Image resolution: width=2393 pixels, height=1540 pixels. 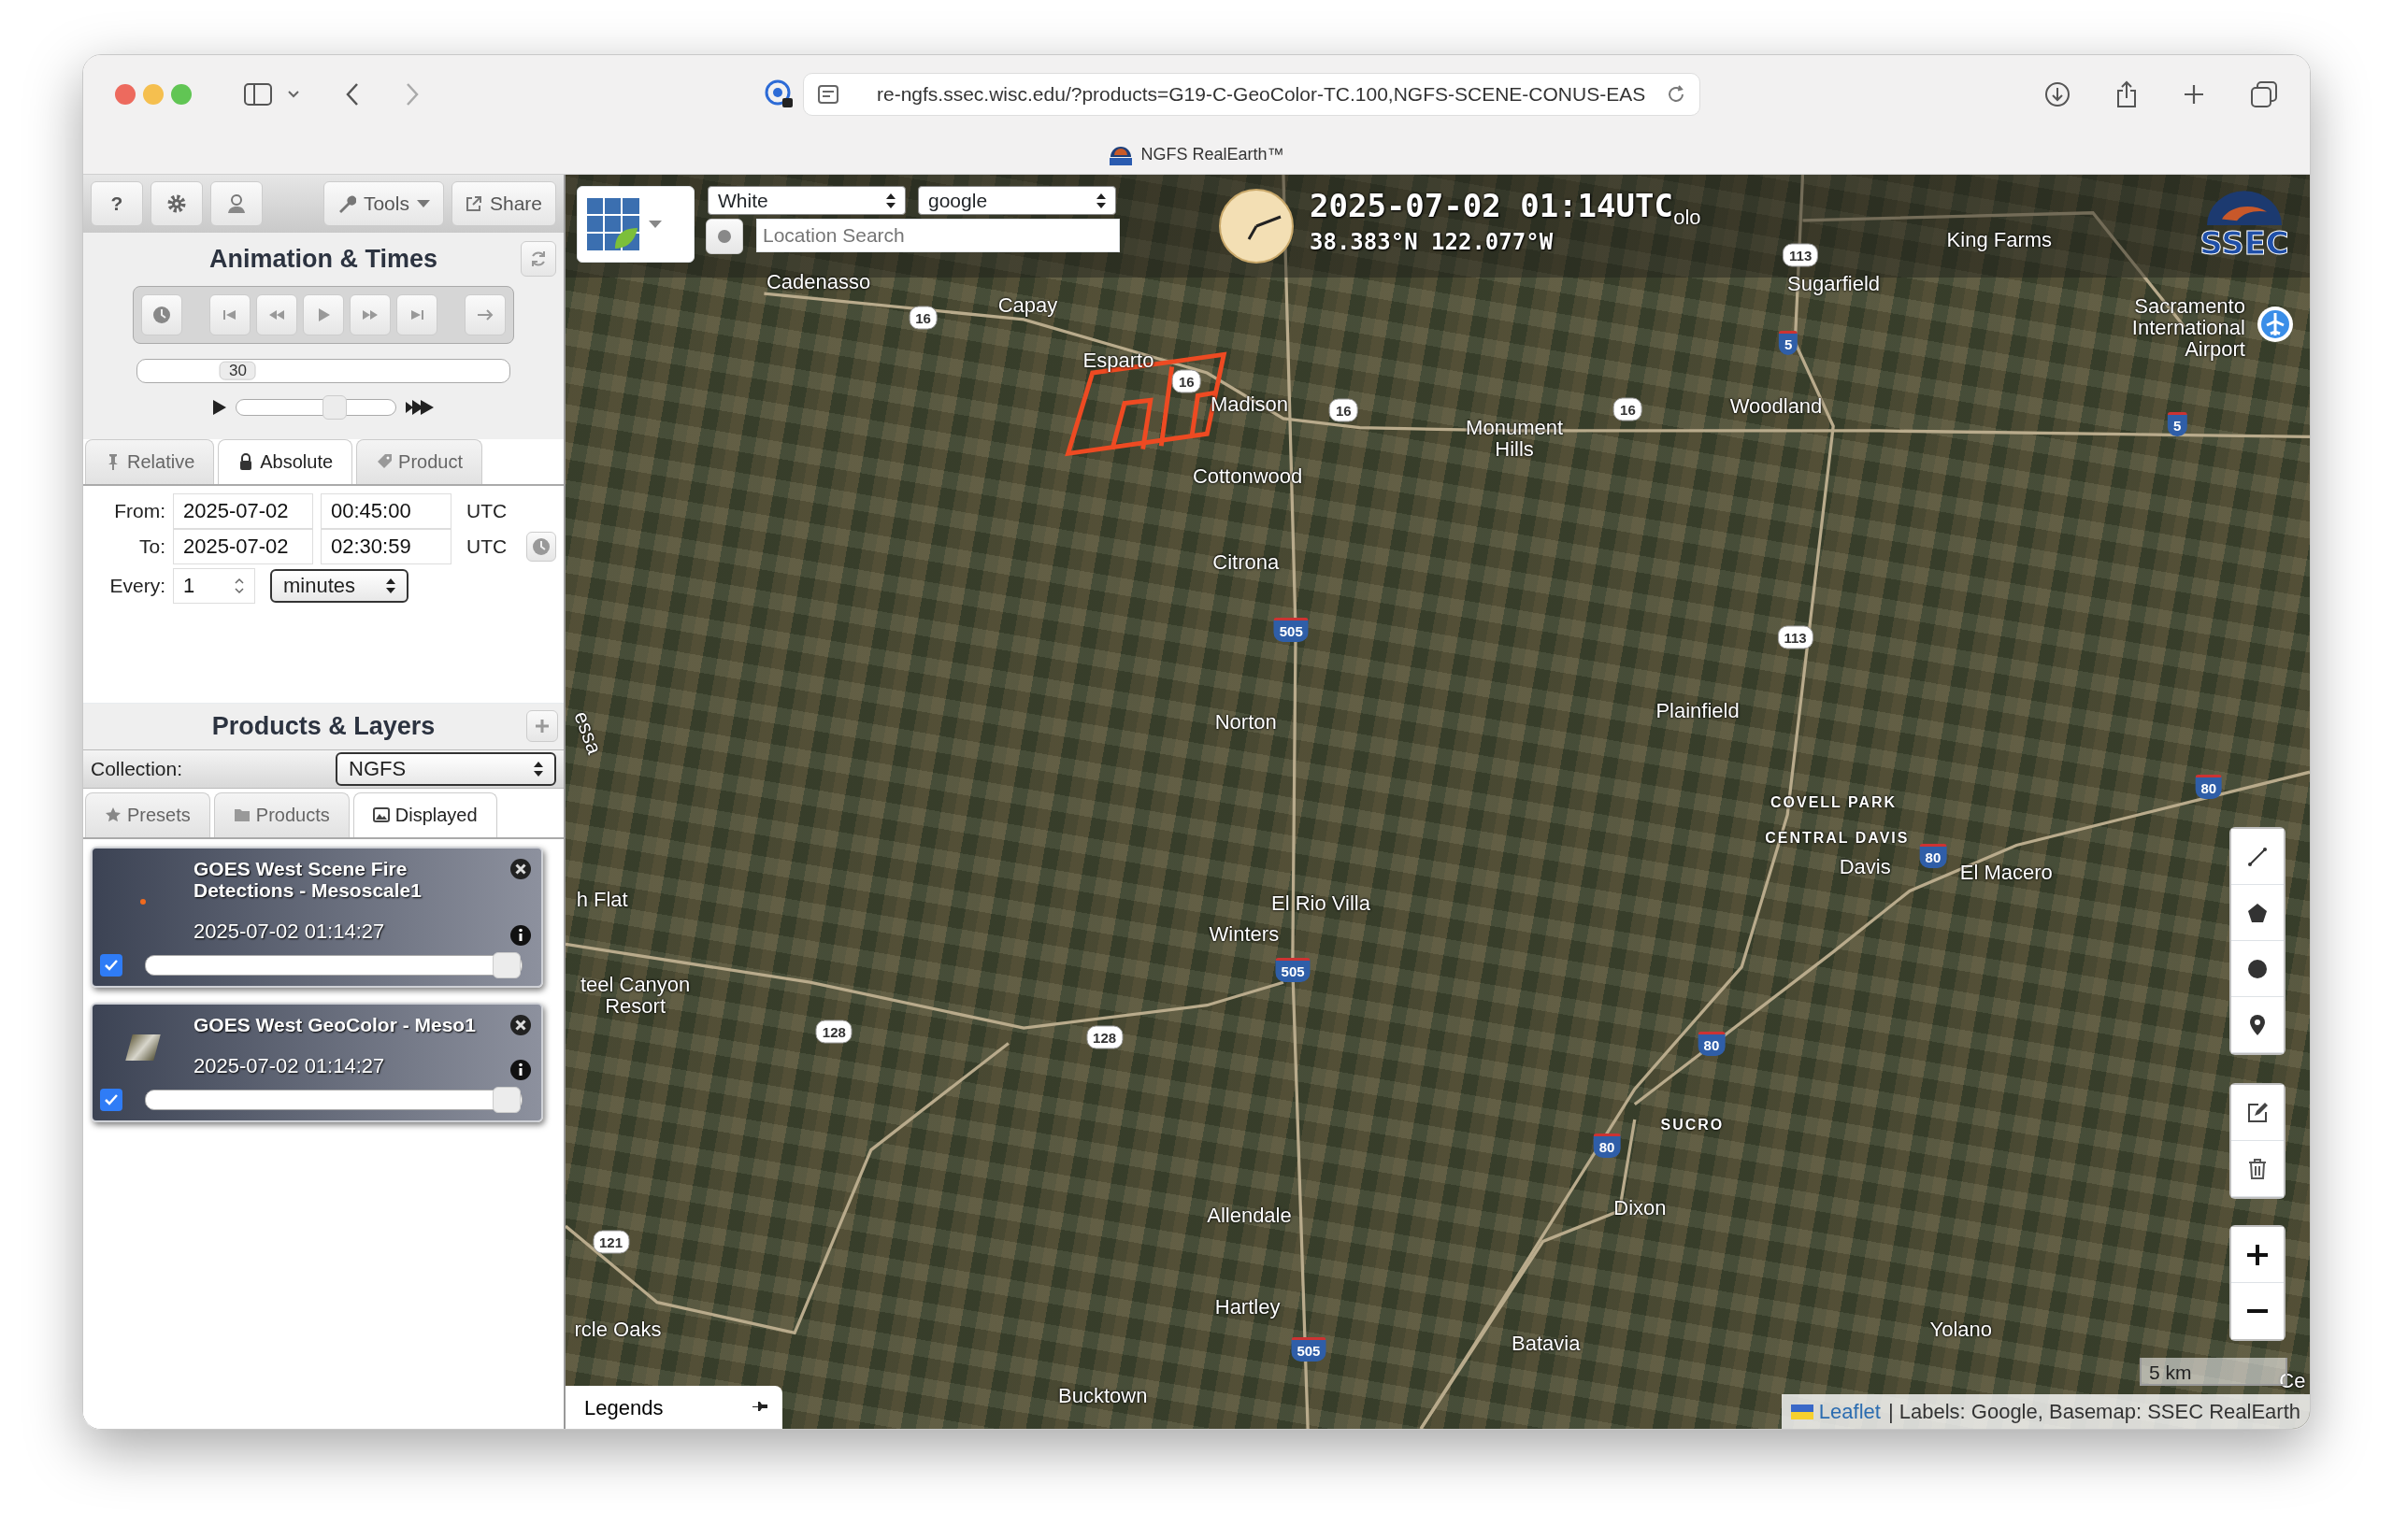 I want to click on dot-icon, so click(x=724, y=236).